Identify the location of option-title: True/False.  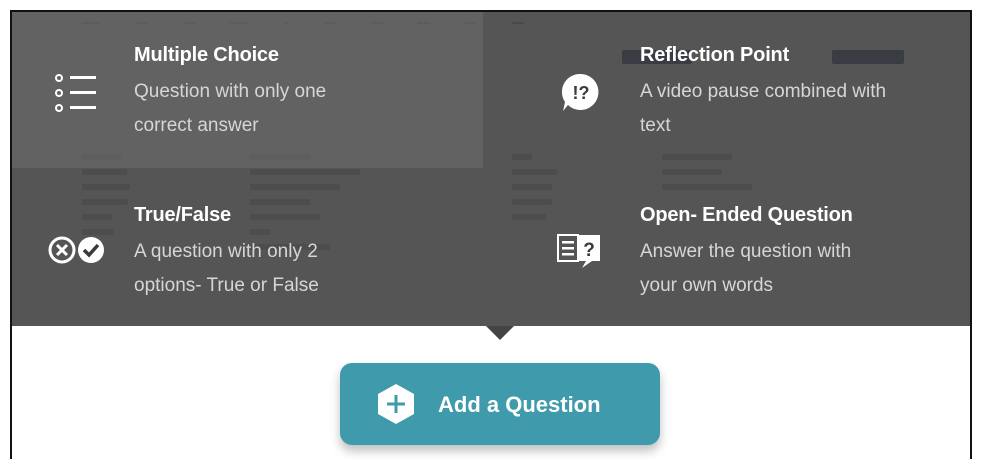
(182, 215).